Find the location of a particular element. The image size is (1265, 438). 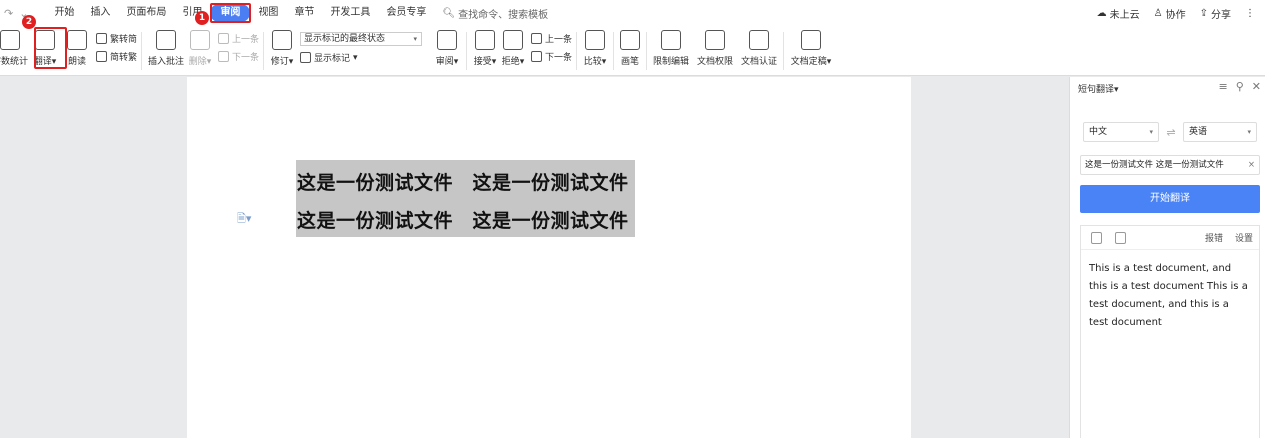

close-icon: ✕ is located at coordinates (1256, 86).